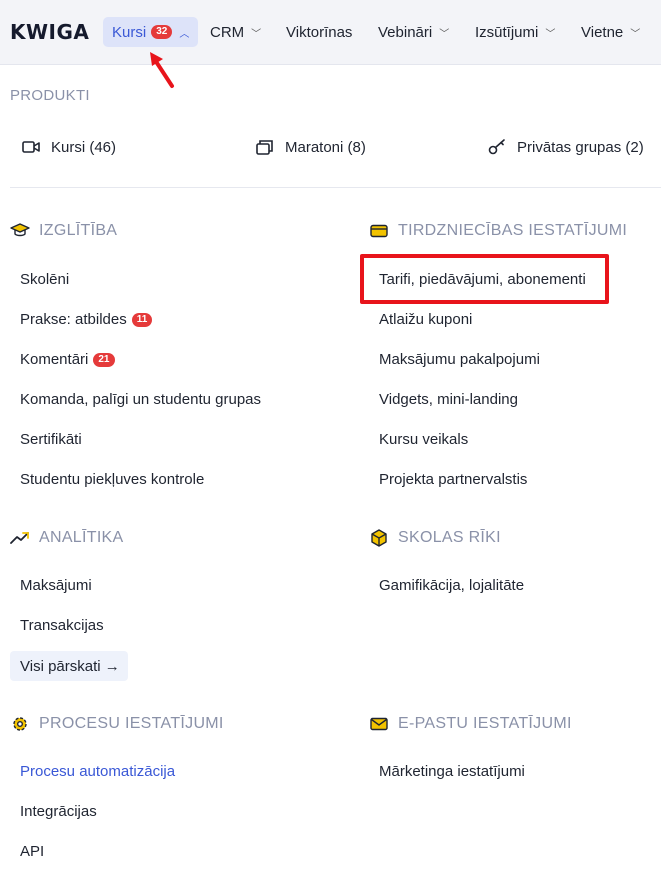 The height and width of the screenshot is (895, 661). I want to click on link-label: Projekta partnervalstis, so click(453, 479).